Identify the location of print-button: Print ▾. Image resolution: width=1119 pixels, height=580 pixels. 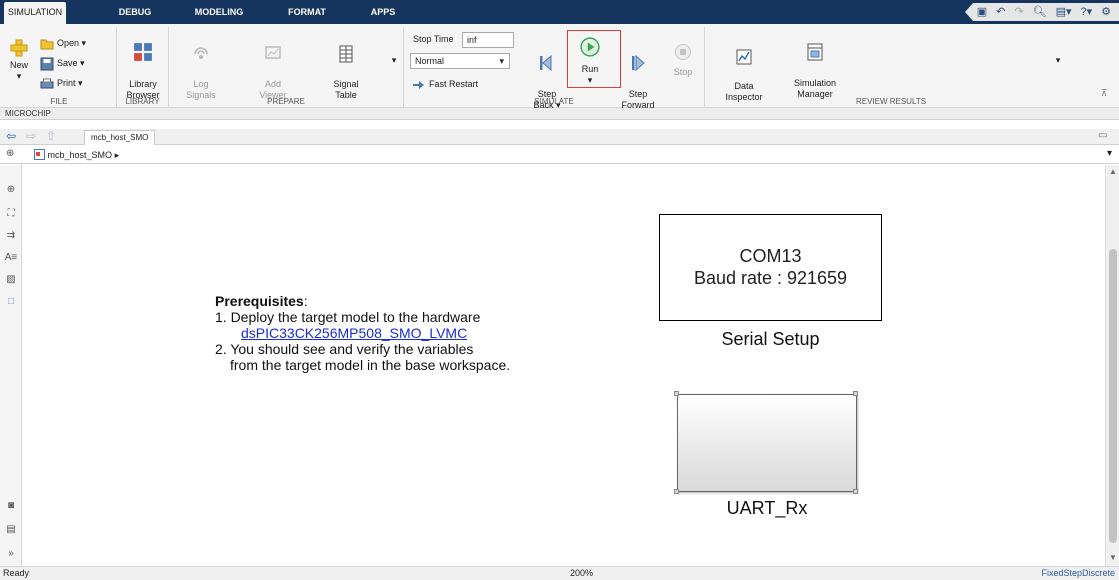
(61, 83).